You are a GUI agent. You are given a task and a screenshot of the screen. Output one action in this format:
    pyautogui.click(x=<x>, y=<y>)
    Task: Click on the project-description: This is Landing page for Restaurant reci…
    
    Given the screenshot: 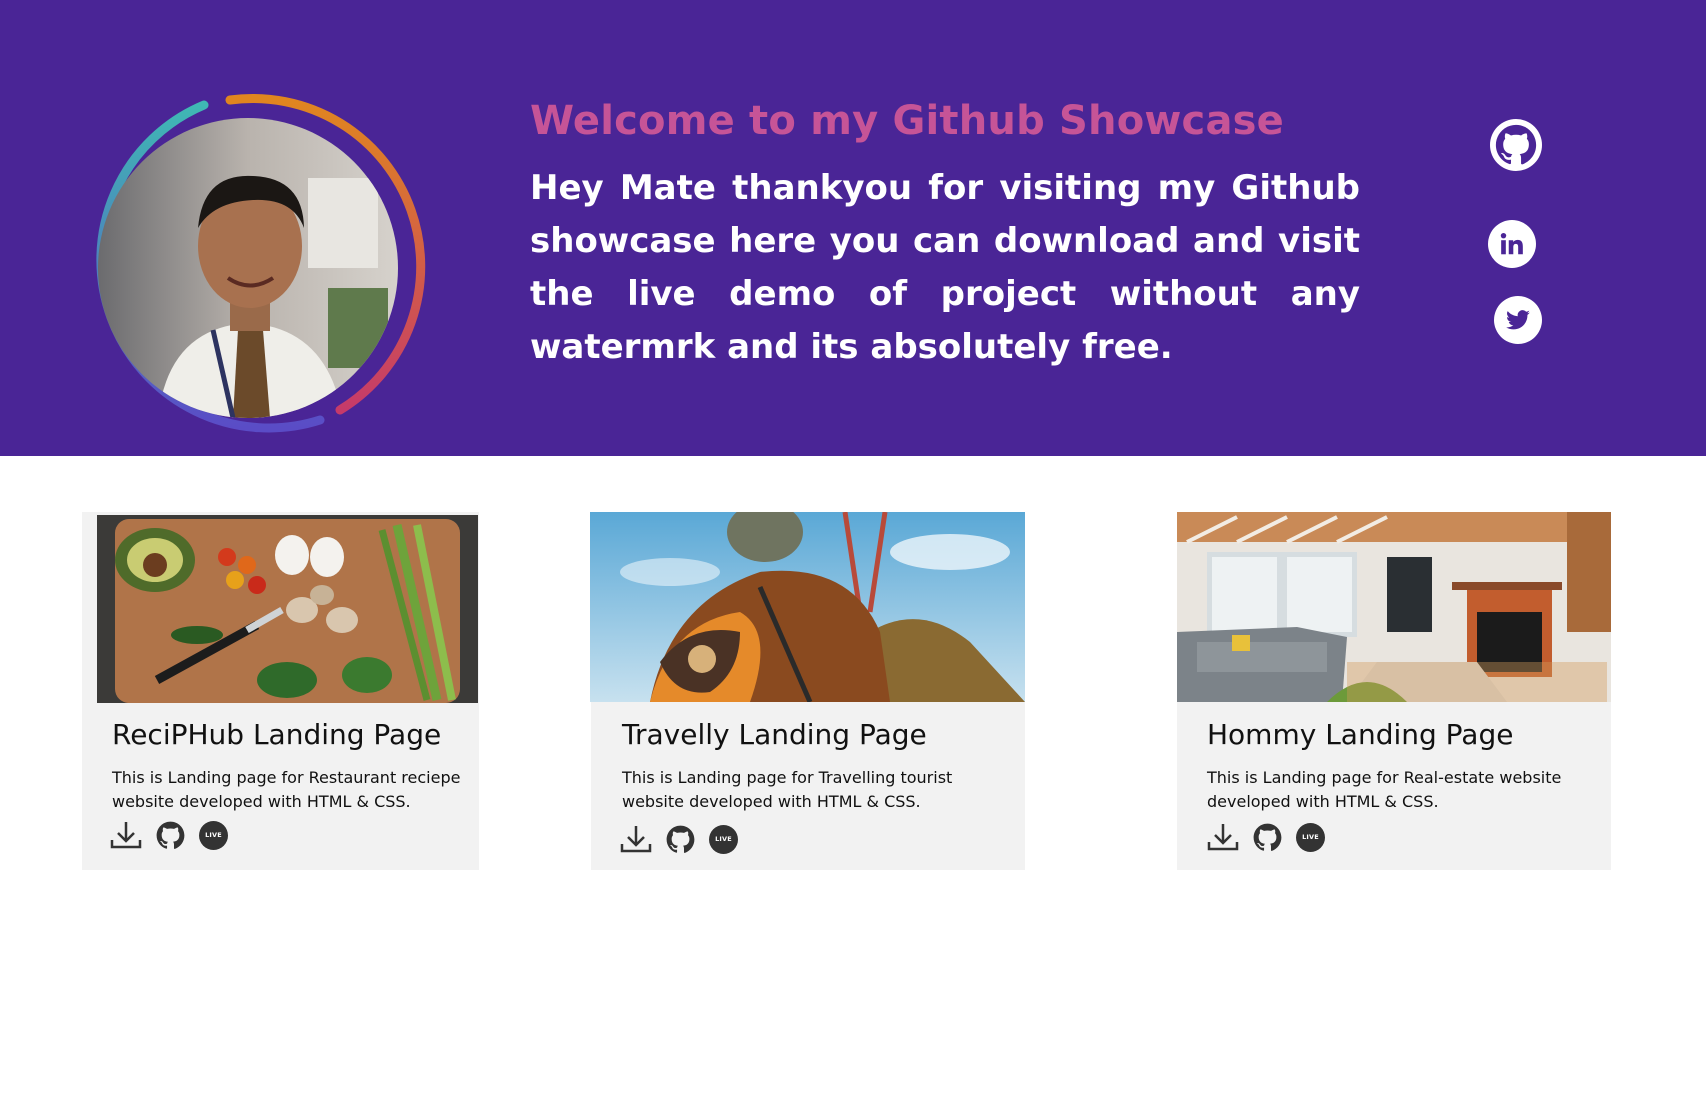 What is the action you would take?
    pyautogui.click(x=286, y=789)
    